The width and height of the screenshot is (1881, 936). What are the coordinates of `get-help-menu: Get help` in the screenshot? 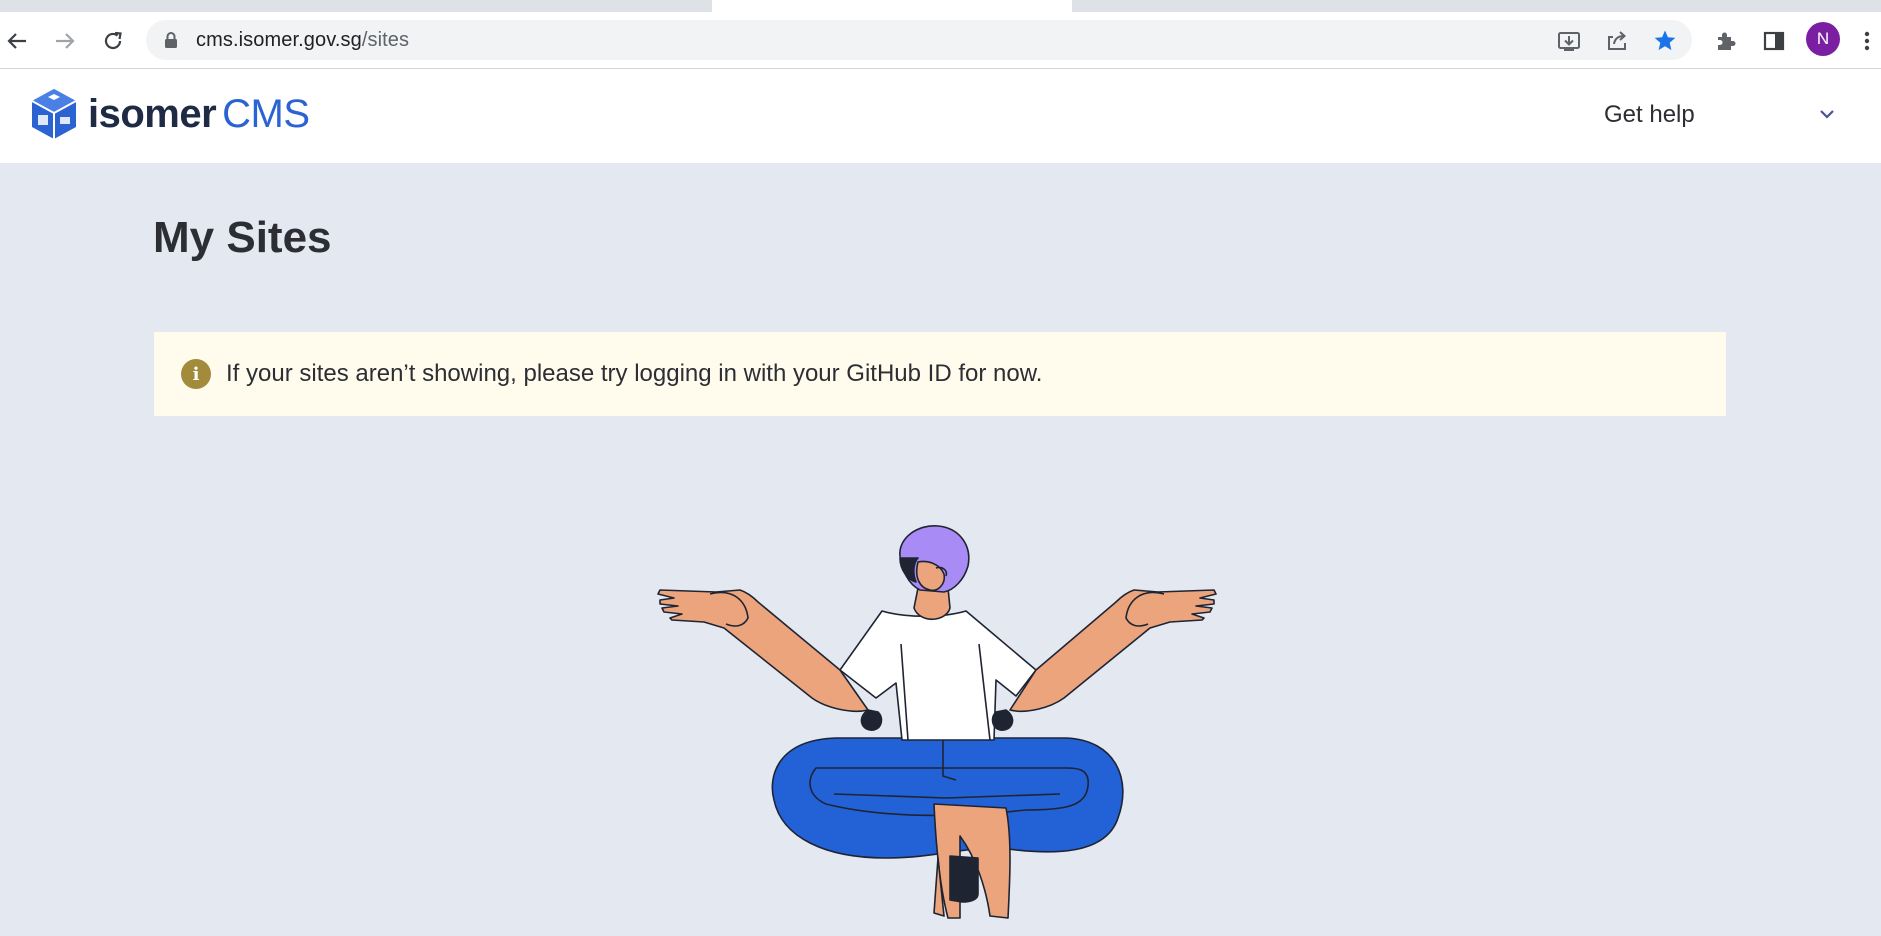 It's located at (1649, 115).